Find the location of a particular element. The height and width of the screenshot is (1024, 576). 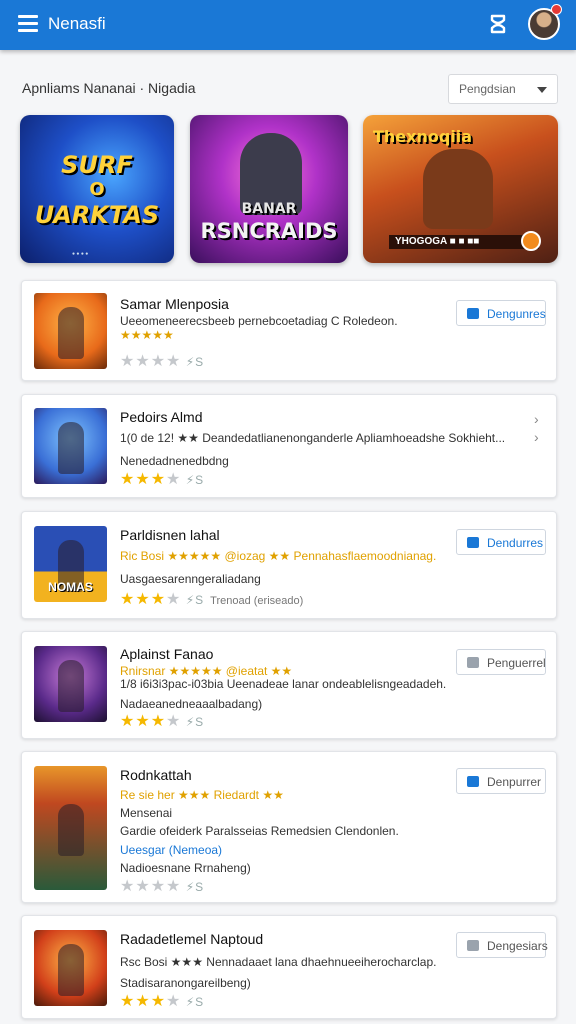

item-subtitle: Stadisaranongareilbeng) is located at coordinates (185, 983).